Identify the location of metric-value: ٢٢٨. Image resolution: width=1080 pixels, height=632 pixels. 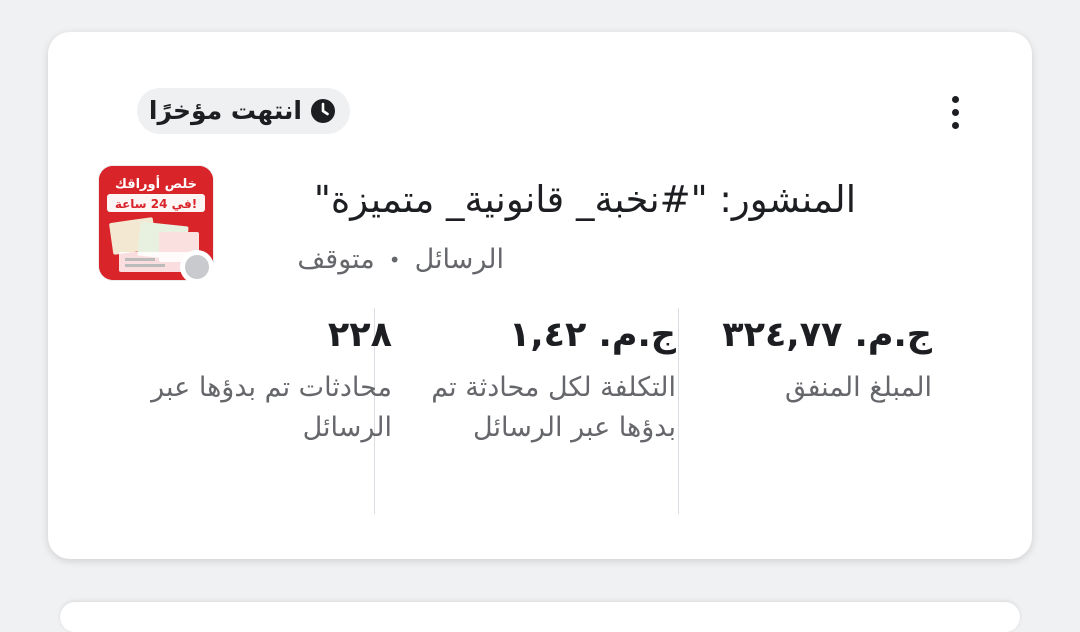
(359, 335).